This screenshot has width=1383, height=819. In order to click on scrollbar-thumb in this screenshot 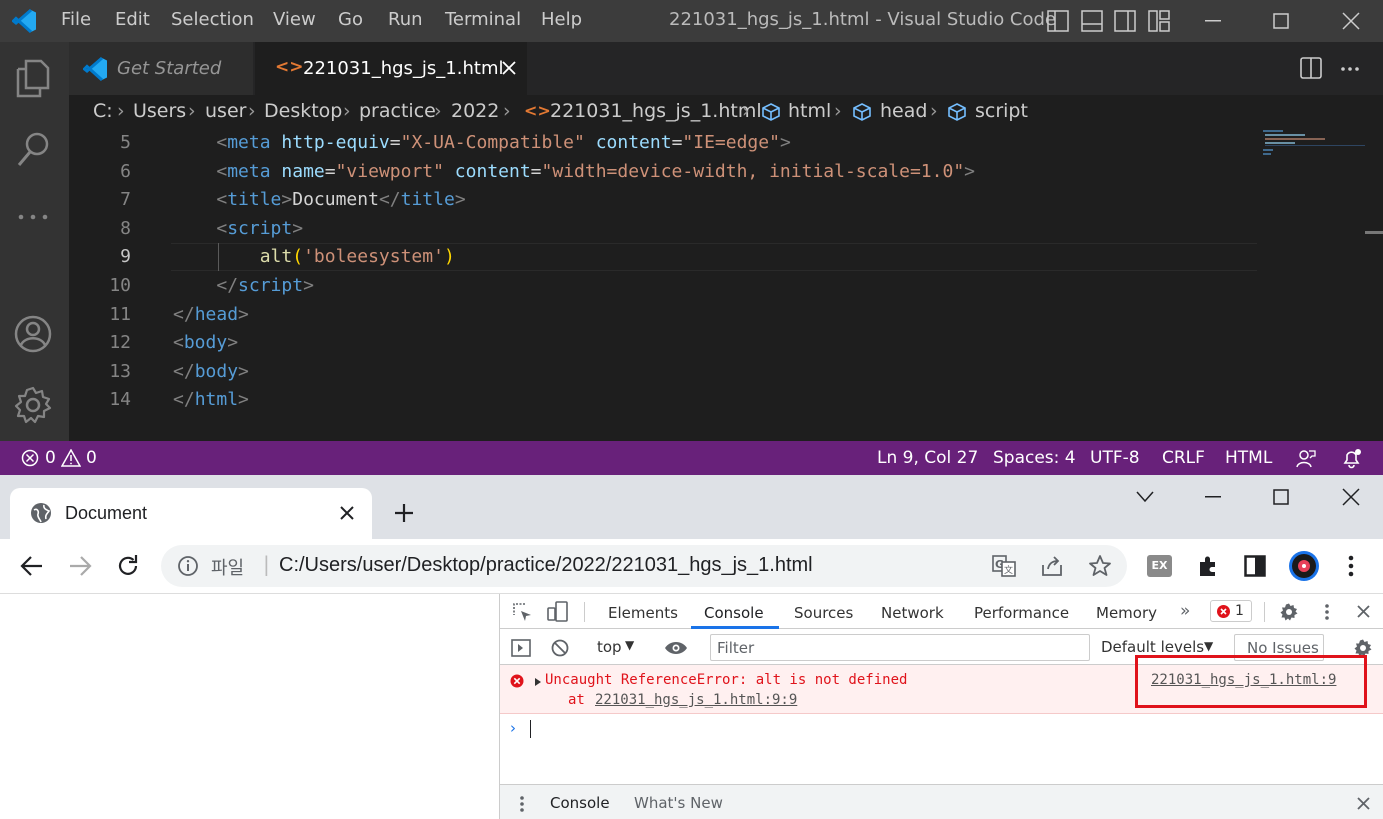, I will do `click(1374, 232)`.